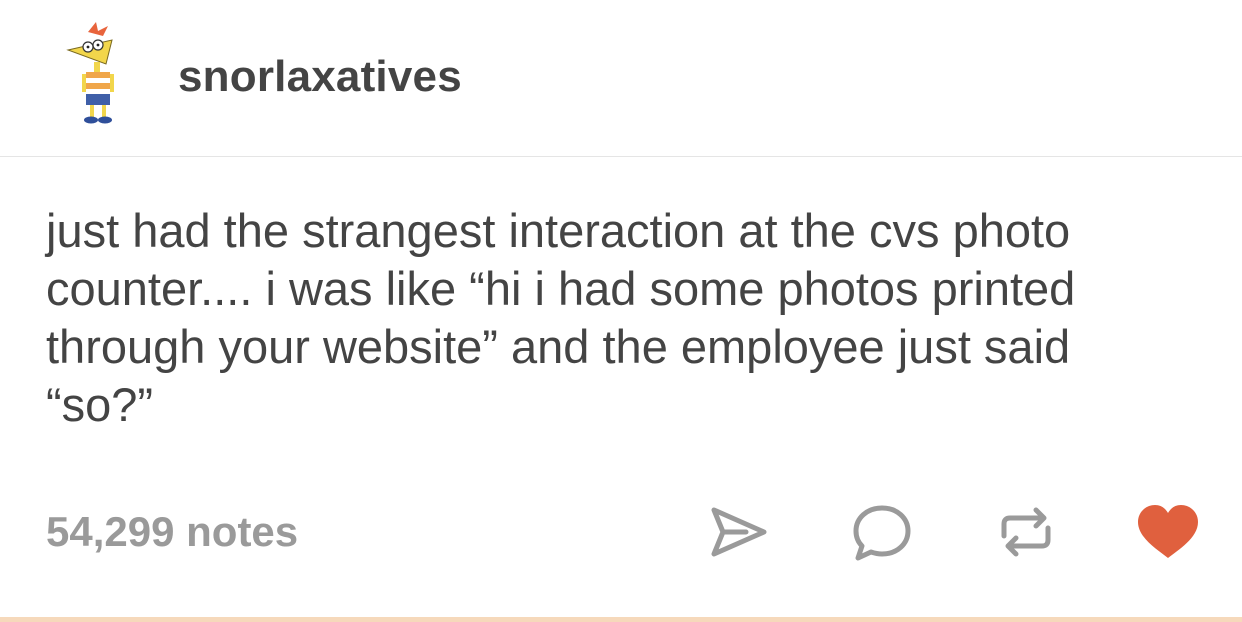 This screenshot has width=1242, height=622. What do you see at coordinates (172, 532) in the screenshot?
I see `notes-count: 54,299 notes` at bounding box center [172, 532].